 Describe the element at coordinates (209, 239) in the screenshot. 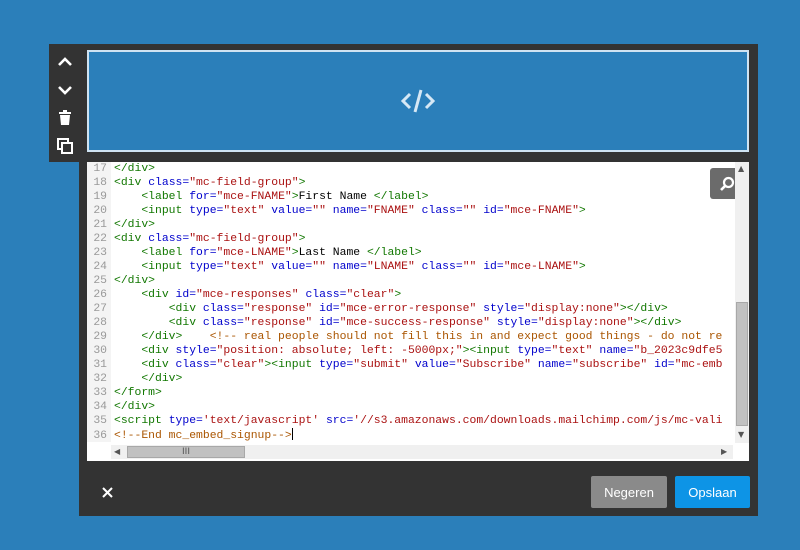

I see `code-text: <div class="mc-field-group">` at that location.